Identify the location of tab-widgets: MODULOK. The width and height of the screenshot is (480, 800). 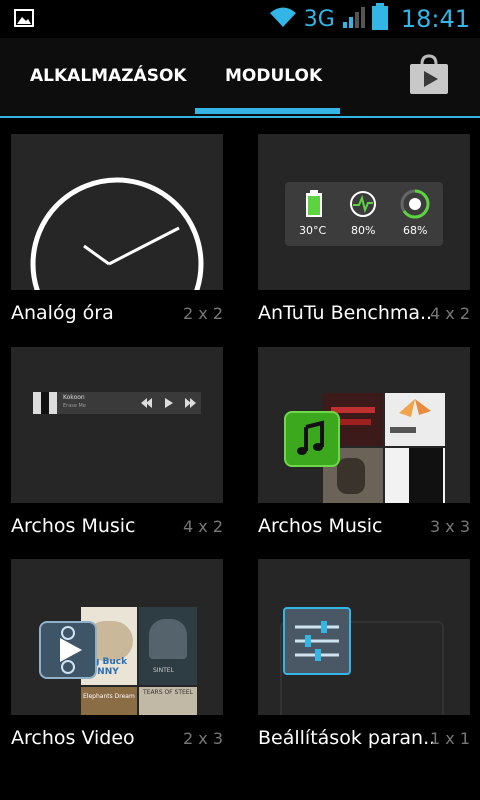
(273, 76).